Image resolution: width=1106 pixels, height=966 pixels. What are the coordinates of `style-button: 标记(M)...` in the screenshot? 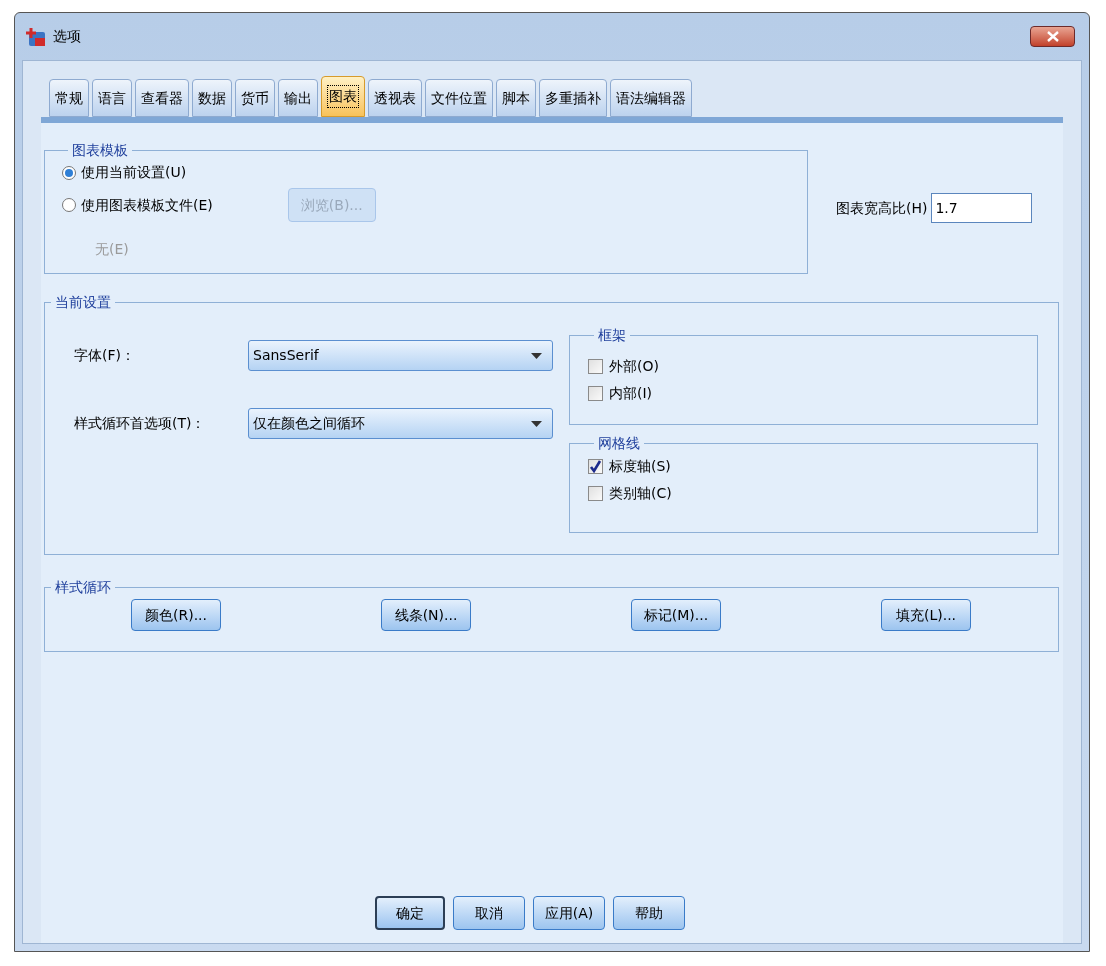 It's located at (676, 615).